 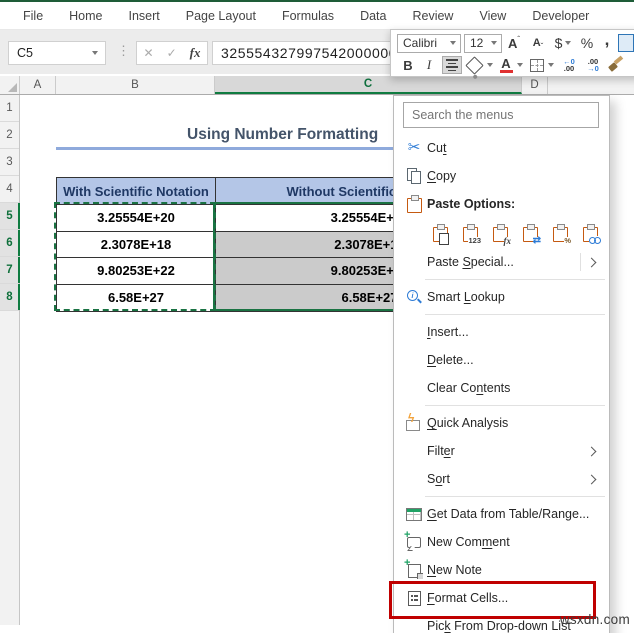 What do you see at coordinates (538, 43) in the screenshot?
I see `decrease-font-size-button: Aˇ` at bounding box center [538, 43].